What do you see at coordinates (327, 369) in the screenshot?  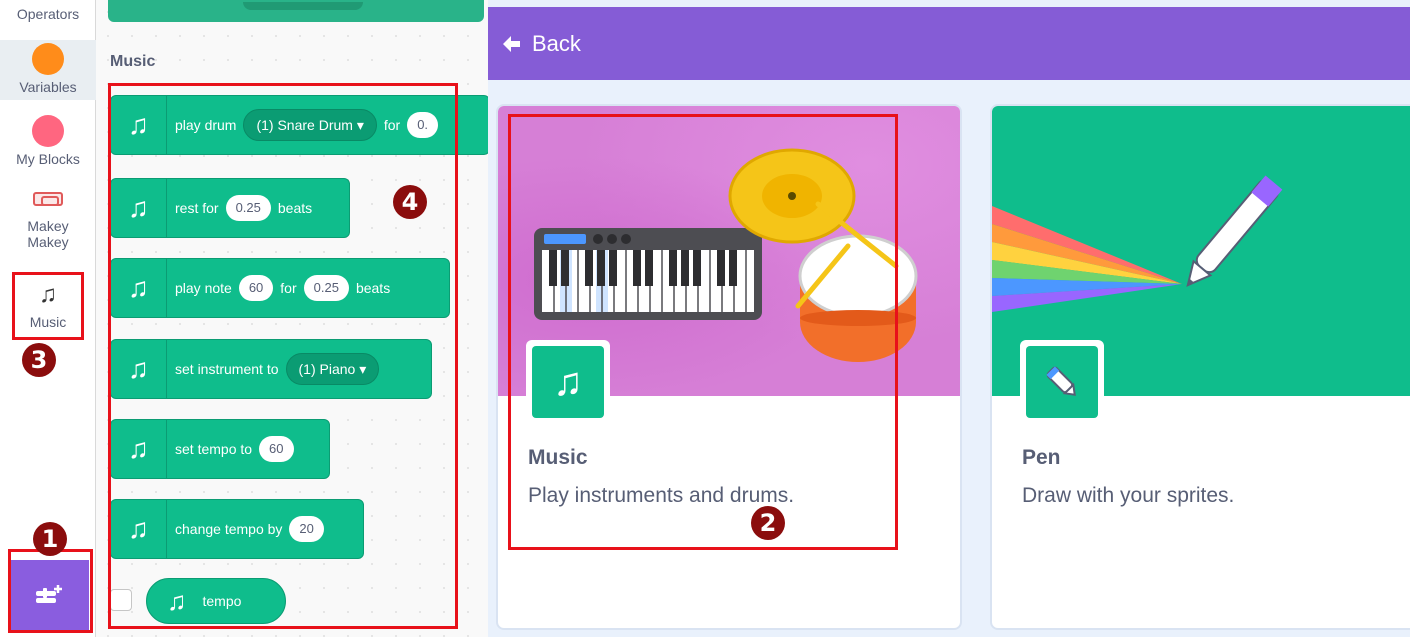 I see `instrument-dropdown-value: (1) Piano` at bounding box center [327, 369].